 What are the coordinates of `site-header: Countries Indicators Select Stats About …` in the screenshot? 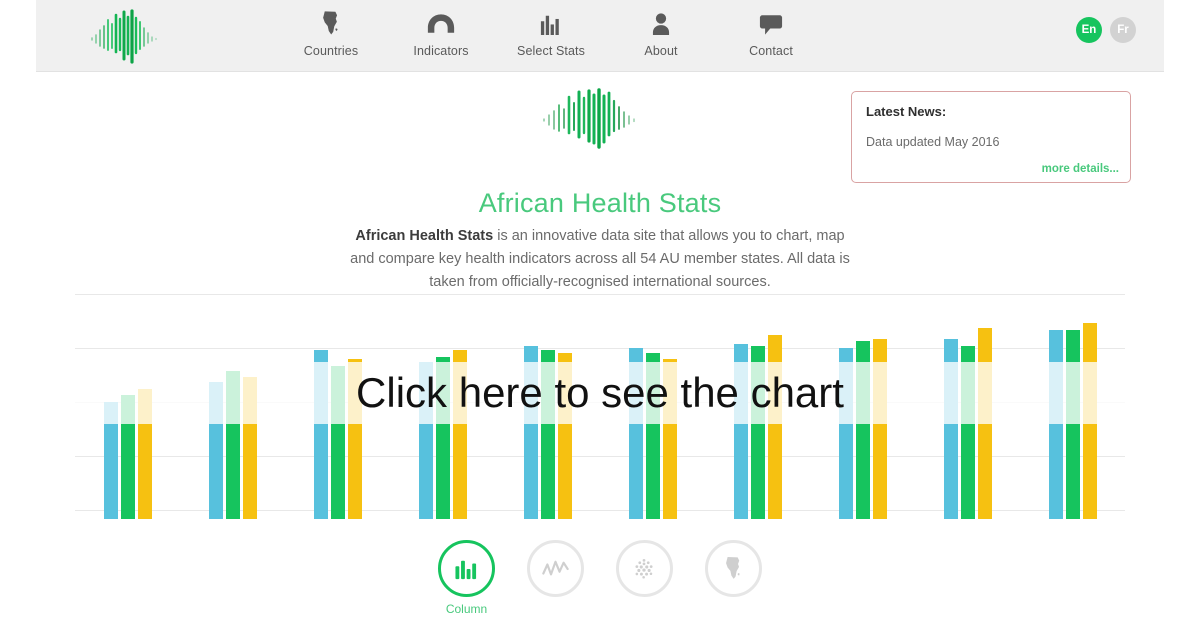 It's located at (600, 36).